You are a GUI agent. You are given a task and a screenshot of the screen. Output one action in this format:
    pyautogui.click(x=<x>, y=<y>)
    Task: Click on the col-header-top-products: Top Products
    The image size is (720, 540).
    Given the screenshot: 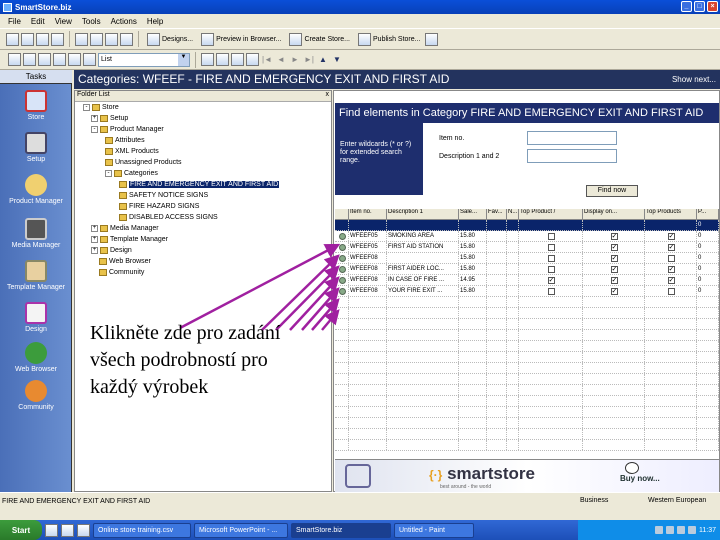 What is the action you would take?
    pyautogui.click(x=671, y=214)
    